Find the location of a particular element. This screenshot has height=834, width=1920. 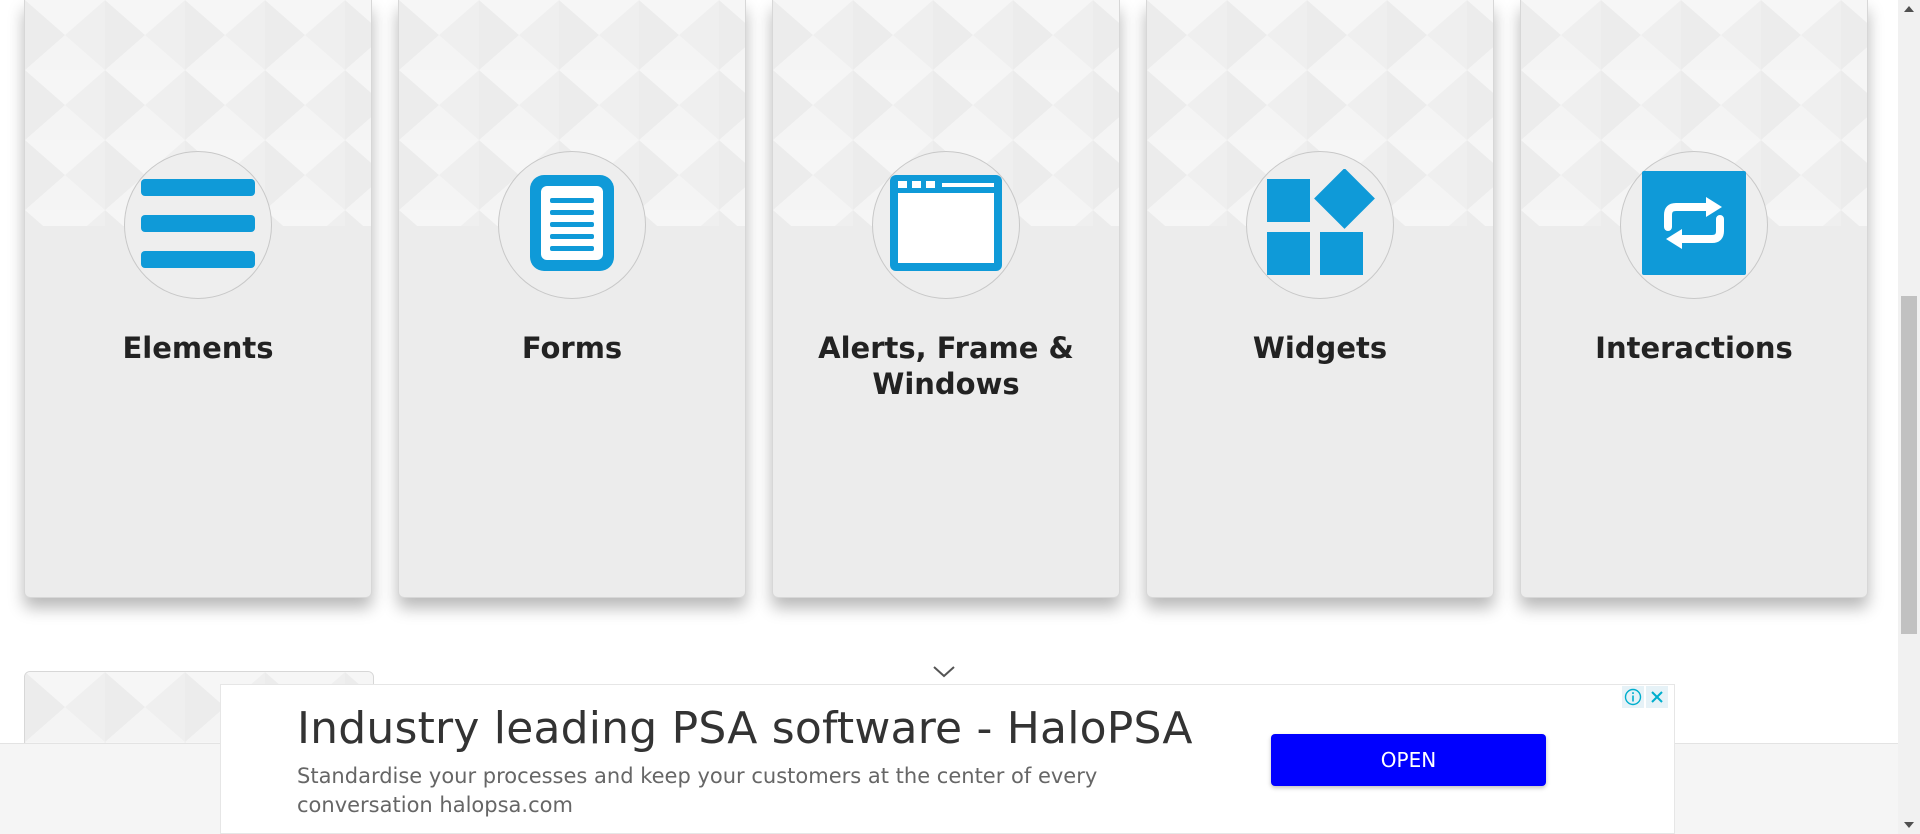

ad-headline: Industry leading PSA software - HaloPSA is located at coordinates (745, 729).